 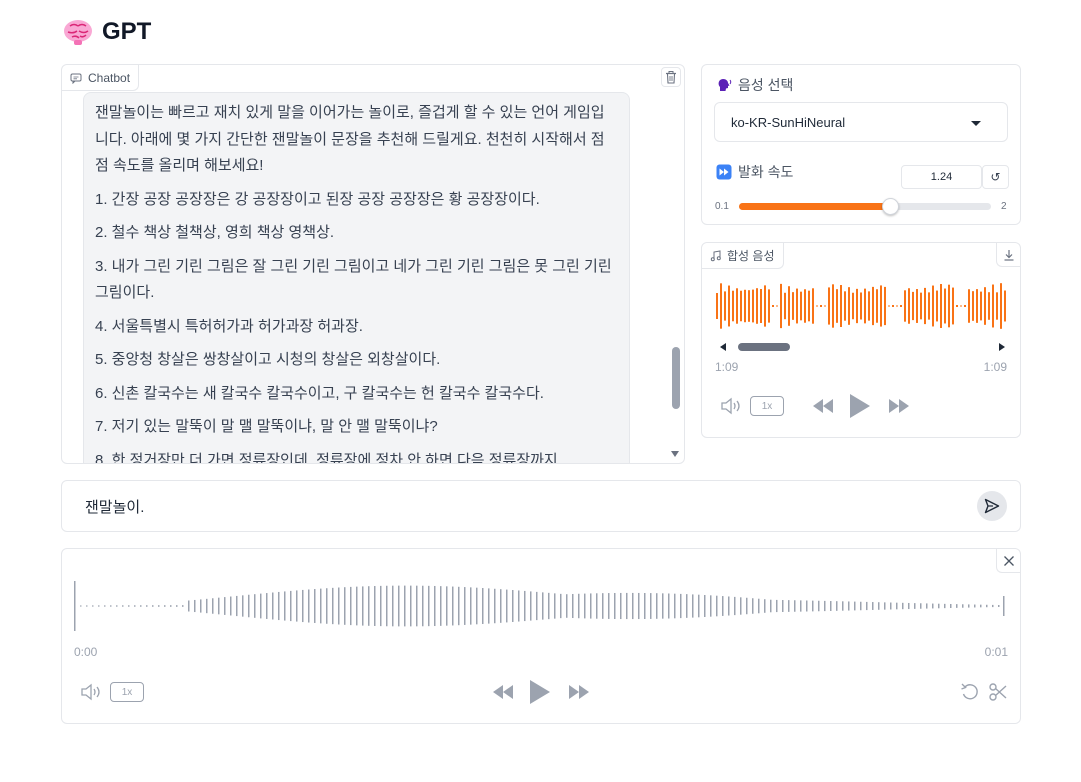 I want to click on speed-number-input: 1.24, so click(x=941, y=177).